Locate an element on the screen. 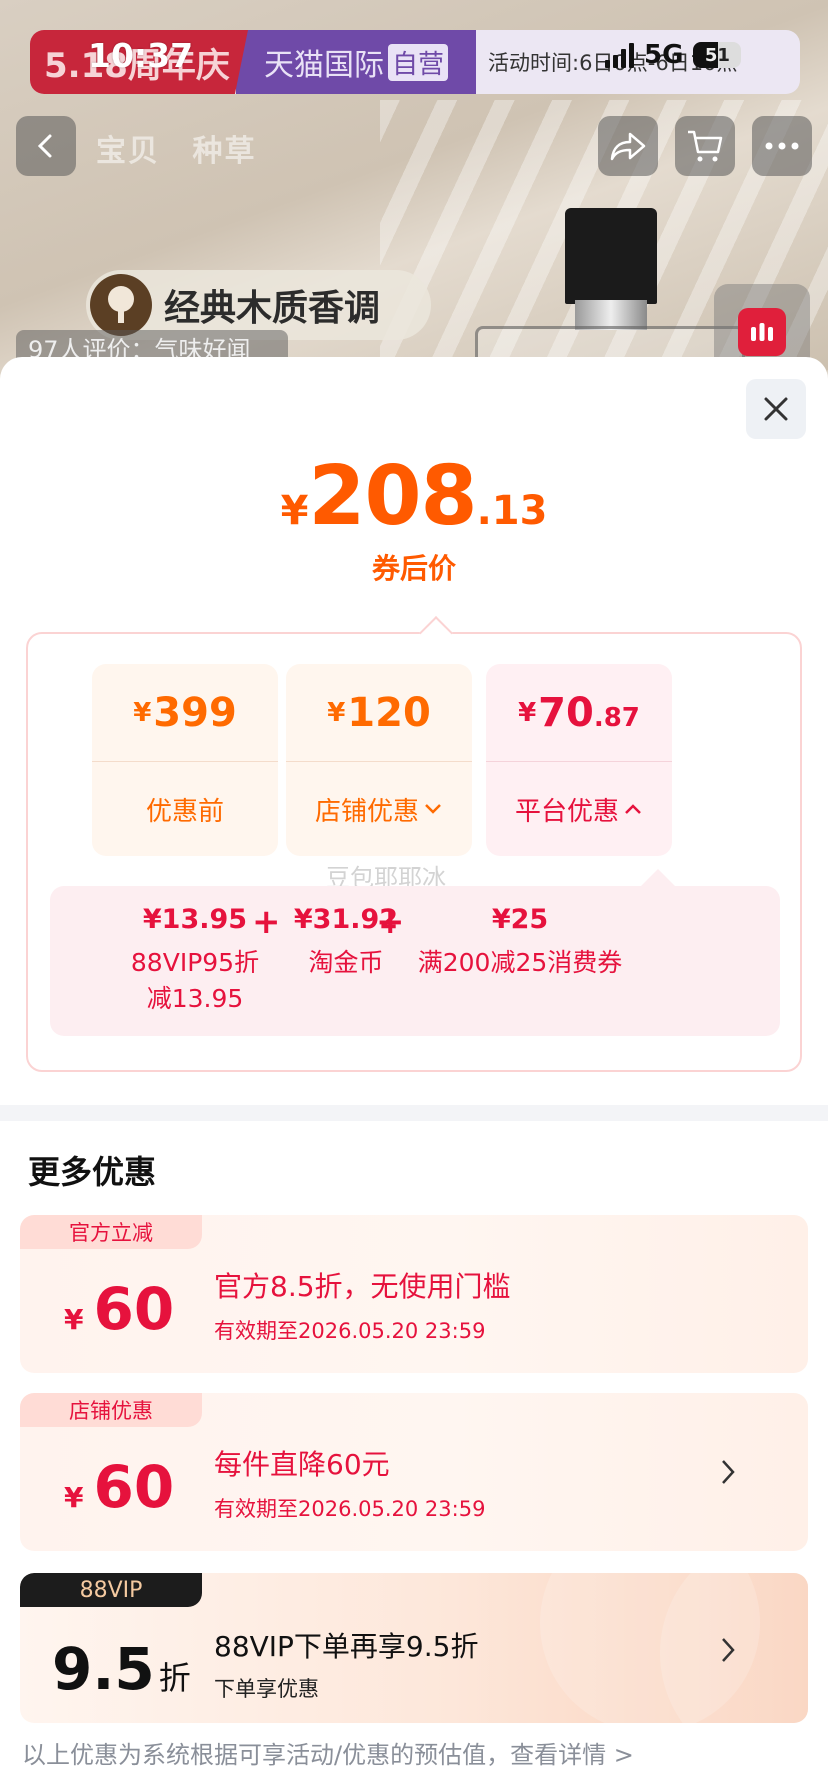  coupon-text: 满200减25消费券 is located at coordinates (520, 962).